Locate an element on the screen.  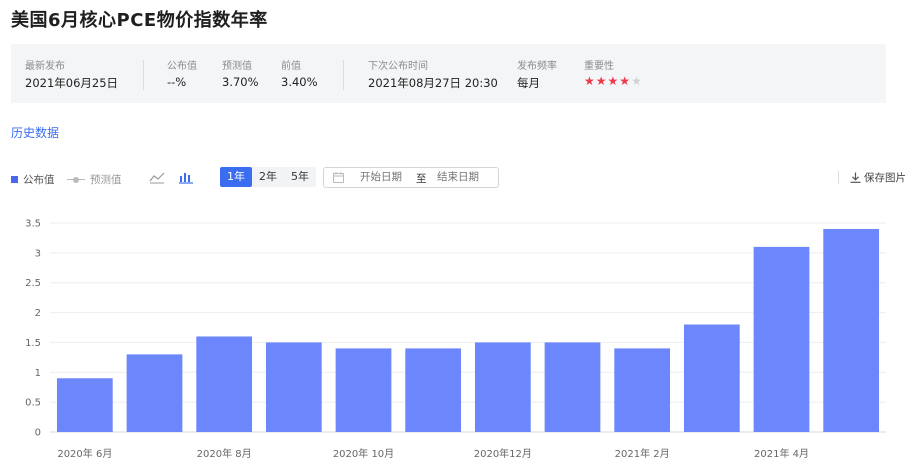
range-selector: 1年 2年 5年 is located at coordinates (268, 177).